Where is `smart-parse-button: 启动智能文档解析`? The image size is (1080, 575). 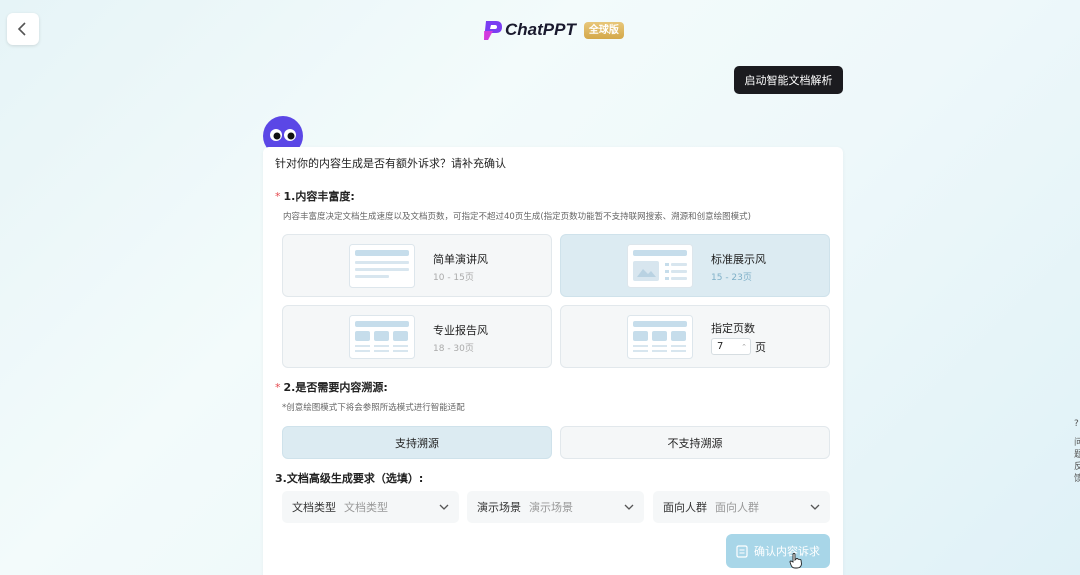
smart-parse-button: 启动智能文档解析 is located at coordinates (788, 80).